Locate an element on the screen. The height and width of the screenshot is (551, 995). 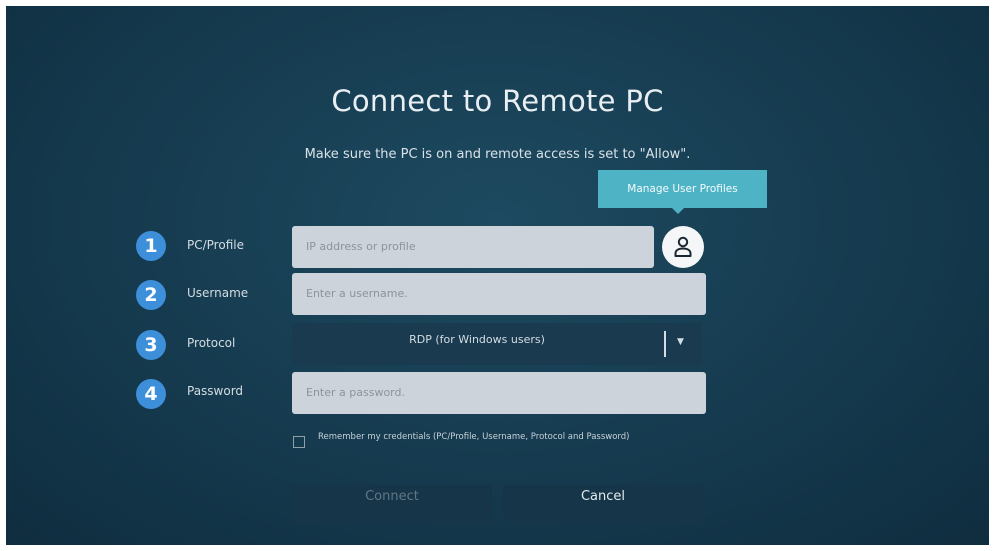
protocol-value: RDP (for Windows users) is located at coordinates (477, 339).